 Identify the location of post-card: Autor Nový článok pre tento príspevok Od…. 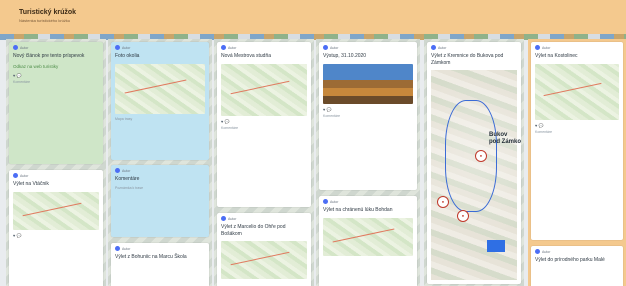
(56, 103).